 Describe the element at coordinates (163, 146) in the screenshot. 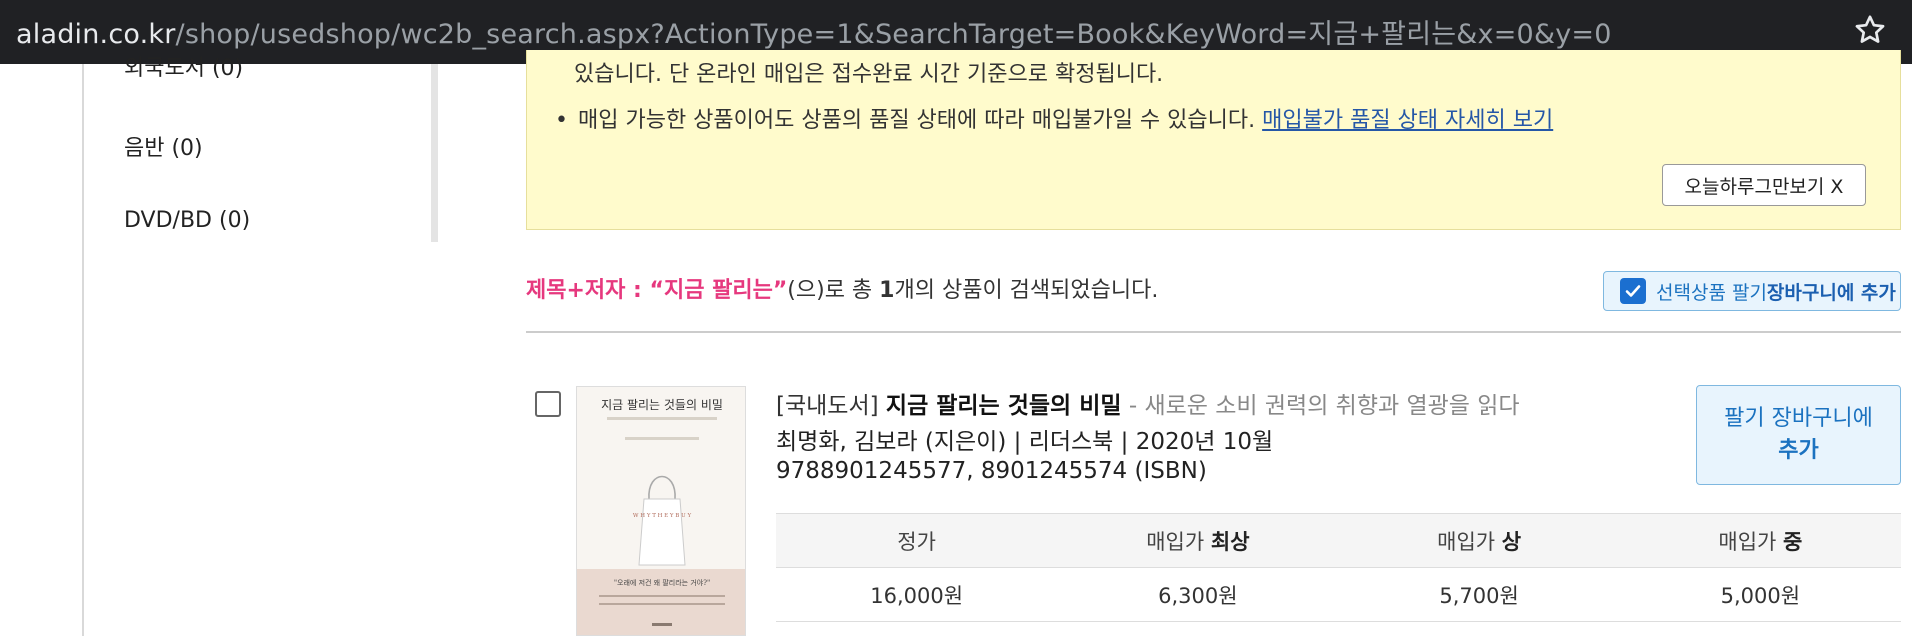

I see `sidebar-item-music: 음반 (0)` at that location.